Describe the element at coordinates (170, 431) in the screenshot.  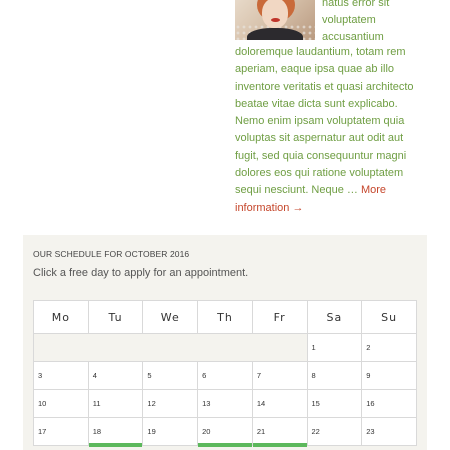
I see `calendar-day: 19` at that location.